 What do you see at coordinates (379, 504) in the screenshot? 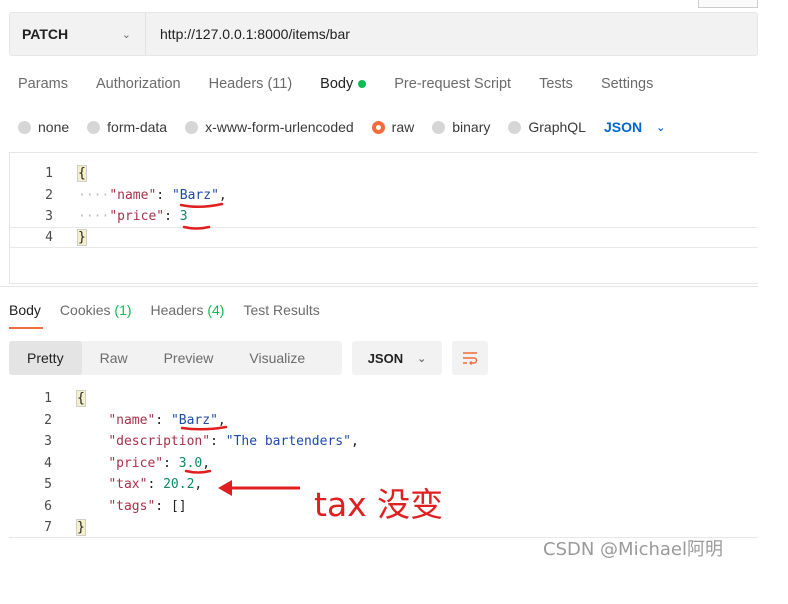
I see `annotation-text: tax 没变` at bounding box center [379, 504].